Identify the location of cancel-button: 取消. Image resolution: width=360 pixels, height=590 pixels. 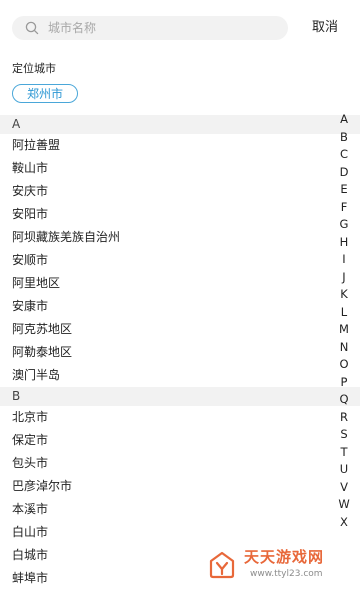
(325, 28).